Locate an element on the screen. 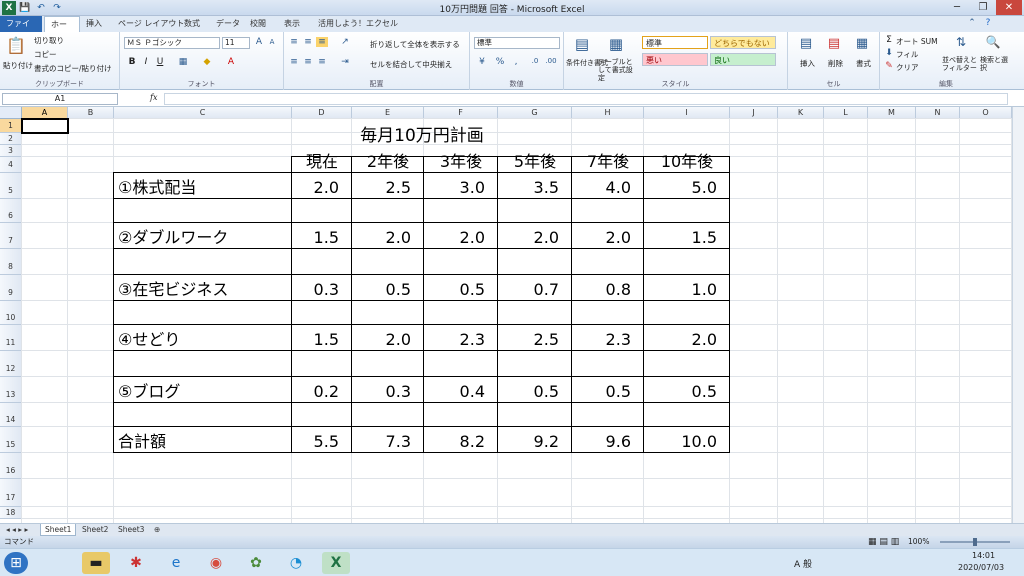 This screenshot has height=576, width=1024. row-header: 18 is located at coordinates (11, 513).